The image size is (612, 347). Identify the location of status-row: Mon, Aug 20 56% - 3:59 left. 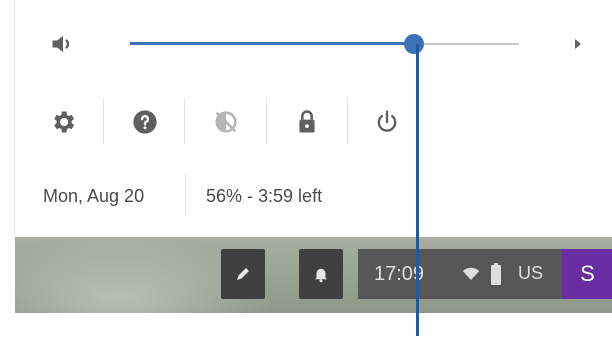
(313, 194).